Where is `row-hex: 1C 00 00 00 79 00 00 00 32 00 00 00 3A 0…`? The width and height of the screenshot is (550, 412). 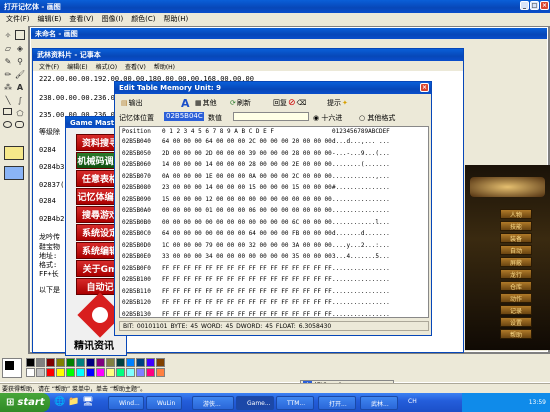
row-hex: 1C 00 00 00 79 00 00 00 32 00 00 00 3A 0… is located at coordinates (247, 245).